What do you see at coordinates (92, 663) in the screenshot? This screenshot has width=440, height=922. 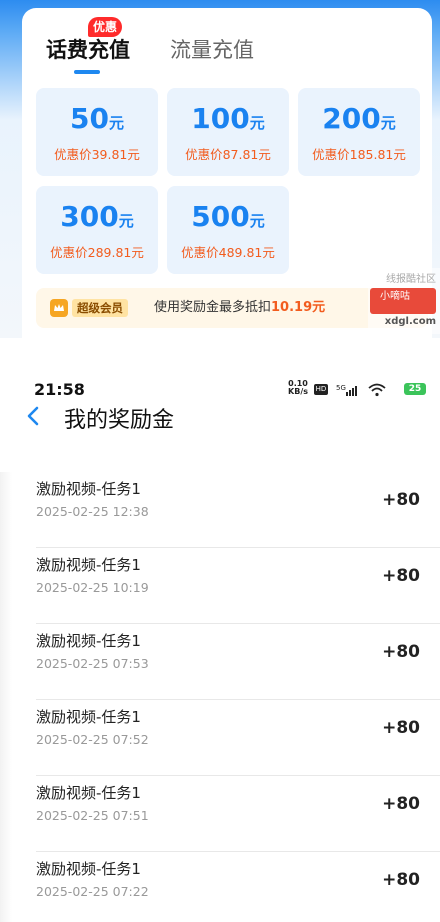 I see `reward-time: 2025-02-25 07:53` at bounding box center [92, 663].